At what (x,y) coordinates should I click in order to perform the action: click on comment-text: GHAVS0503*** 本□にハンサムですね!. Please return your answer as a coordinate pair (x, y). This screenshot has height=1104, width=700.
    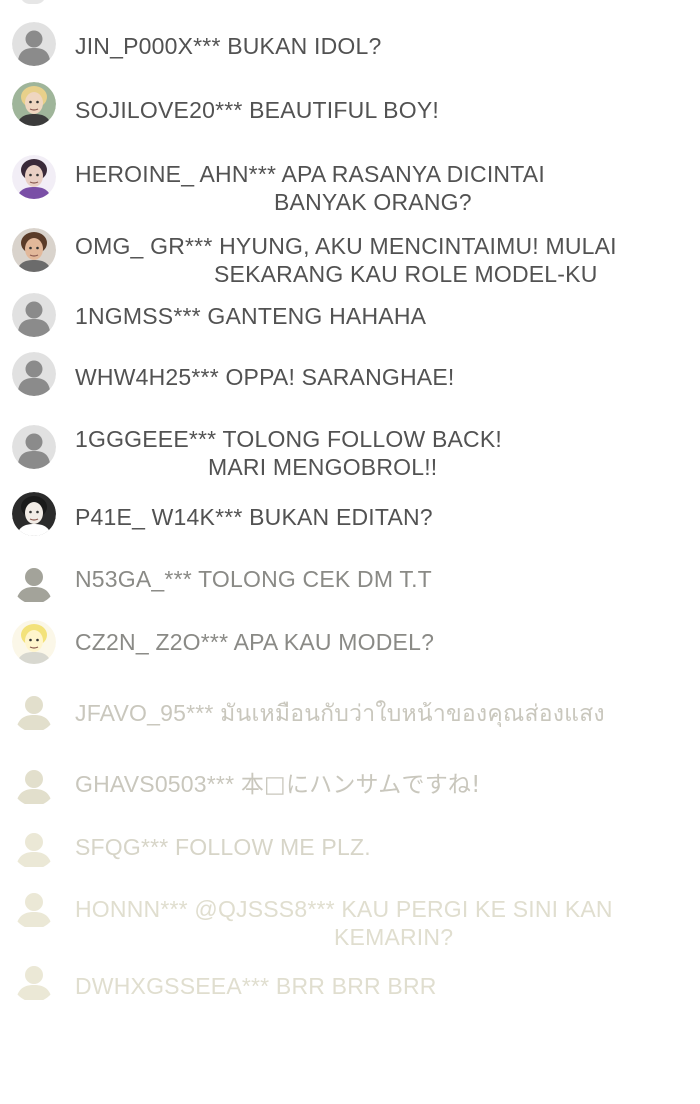
    Looking at the image, I should click on (382, 784).